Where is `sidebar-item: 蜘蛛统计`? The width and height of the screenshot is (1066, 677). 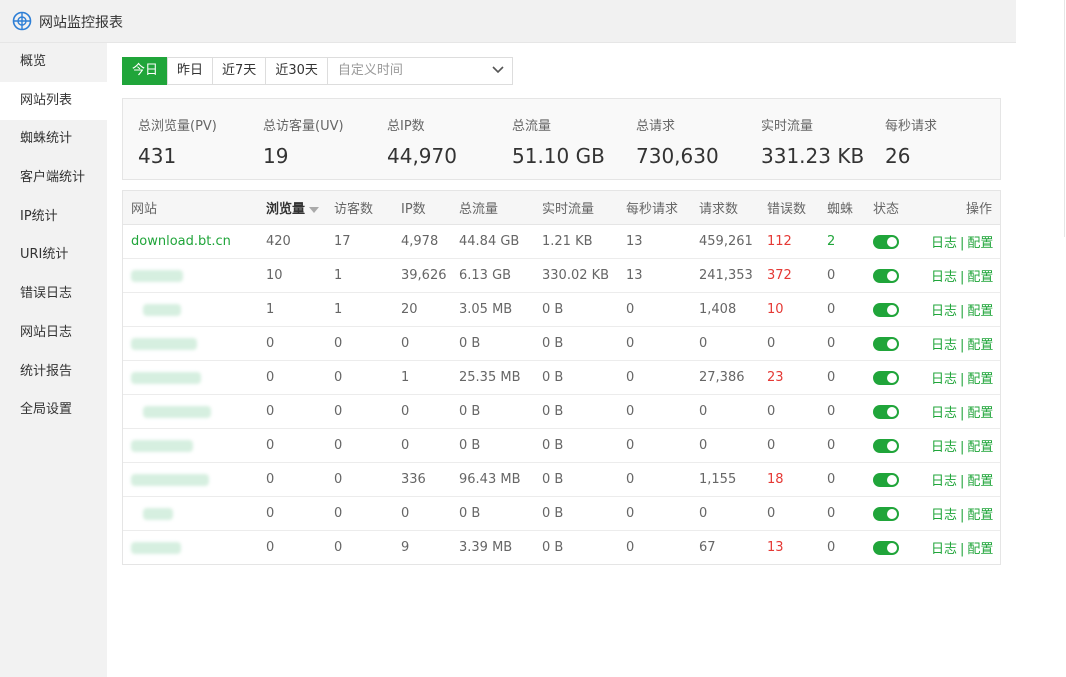 sidebar-item: 蜘蛛统计 is located at coordinates (53, 139).